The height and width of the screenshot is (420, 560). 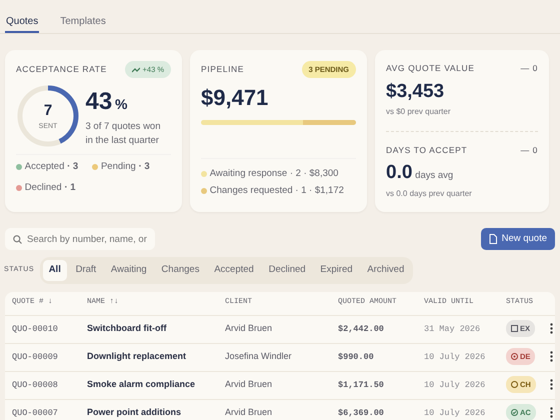 What do you see at coordinates (137, 357) in the screenshot?
I see `quote-name: Downlight replacement` at bounding box center [137, 357].